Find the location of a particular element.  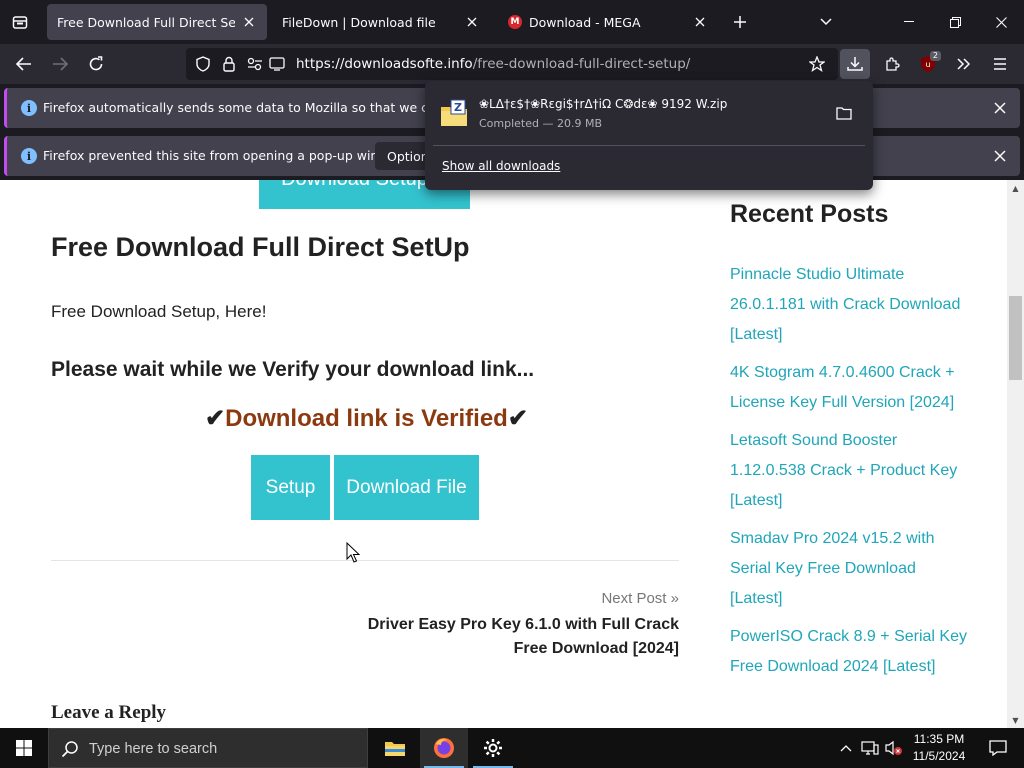

ublock-origin-icon: u 2 is located at coordinates (928, 64).